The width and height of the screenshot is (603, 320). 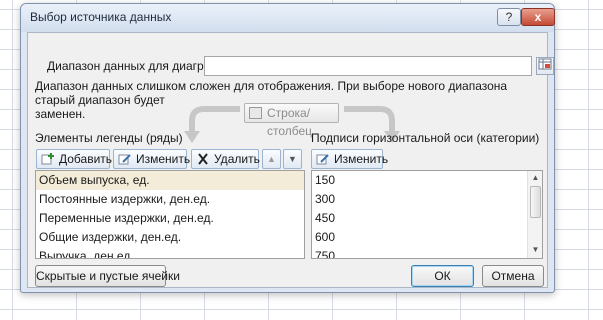 I want to click on legend-entries-label: Элементы легенды (ряды), so click(x=109, y=138).